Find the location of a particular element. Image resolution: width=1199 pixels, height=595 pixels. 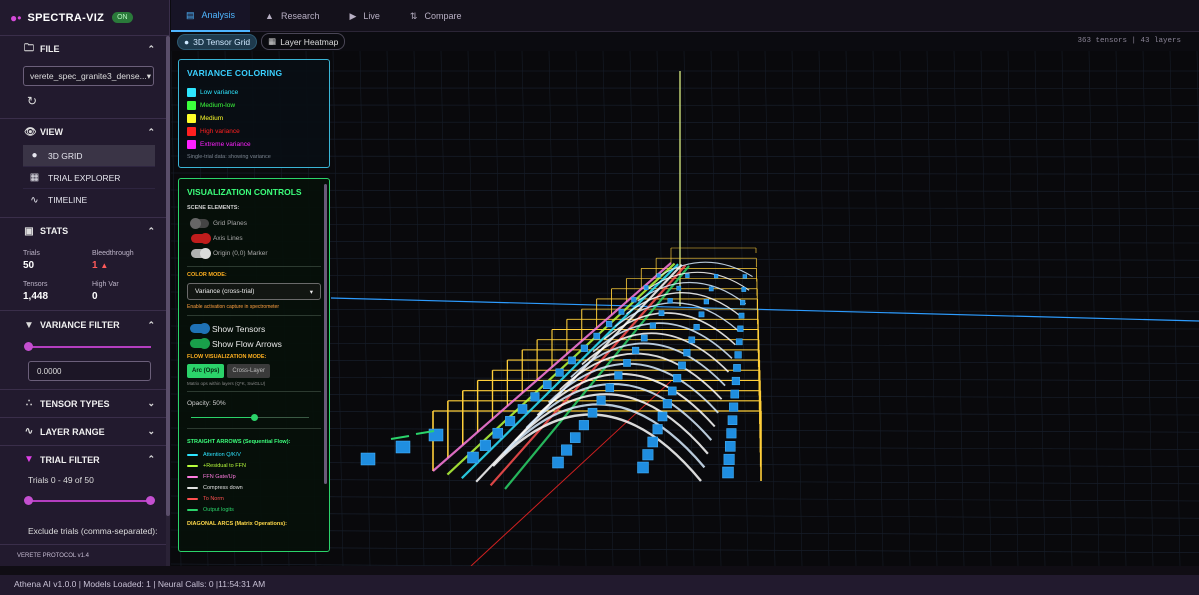

flow-line is located at coordinates (552, 367).